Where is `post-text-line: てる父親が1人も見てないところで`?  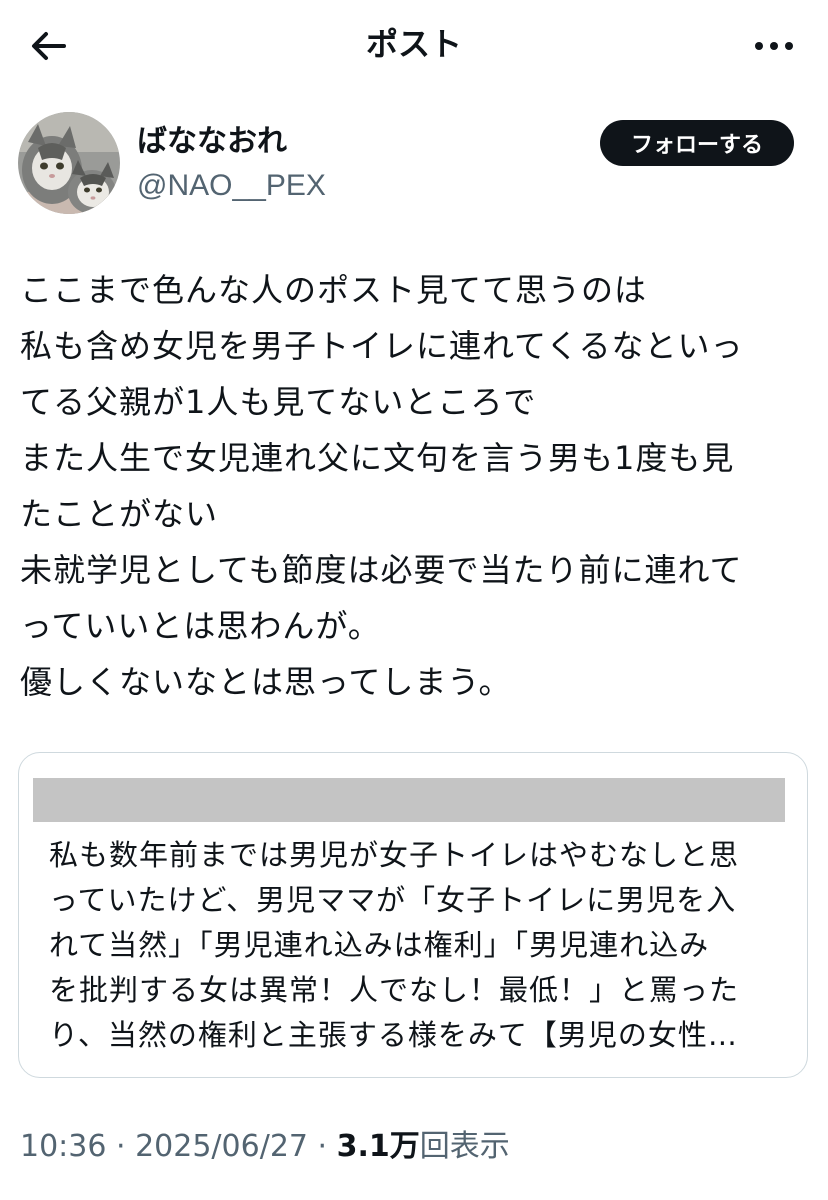 post-text-line: てる父親が1人も見てないところで is located at coordinates (278, 402).